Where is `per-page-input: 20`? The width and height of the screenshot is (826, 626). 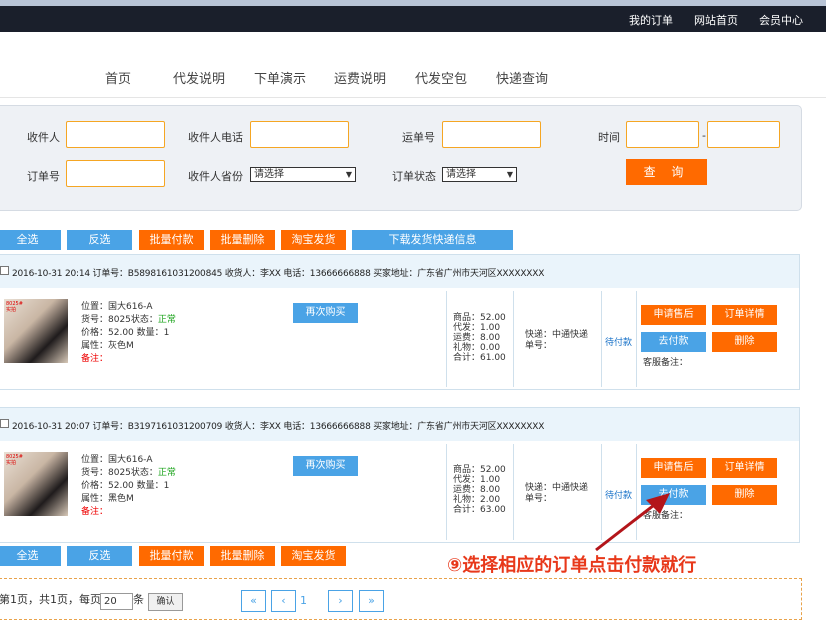 per-page-input: 20 is located at coordinates (116, 601).